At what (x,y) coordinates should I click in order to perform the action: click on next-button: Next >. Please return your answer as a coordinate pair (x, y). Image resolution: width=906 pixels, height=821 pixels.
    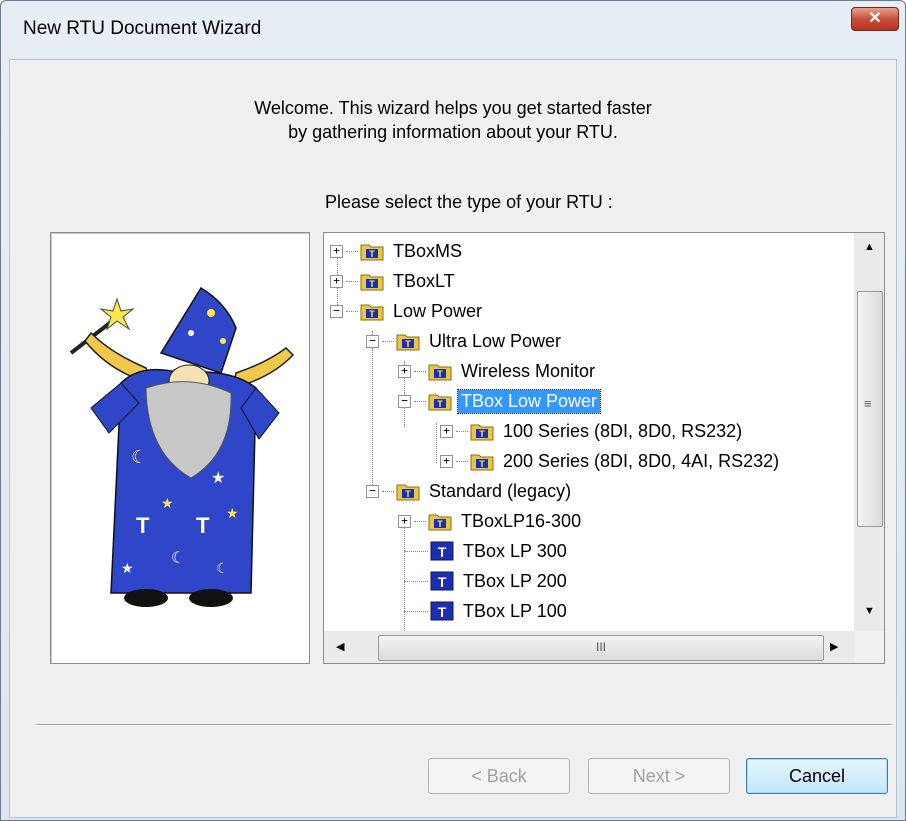
    Looking at the image, I should click on (659, 776).